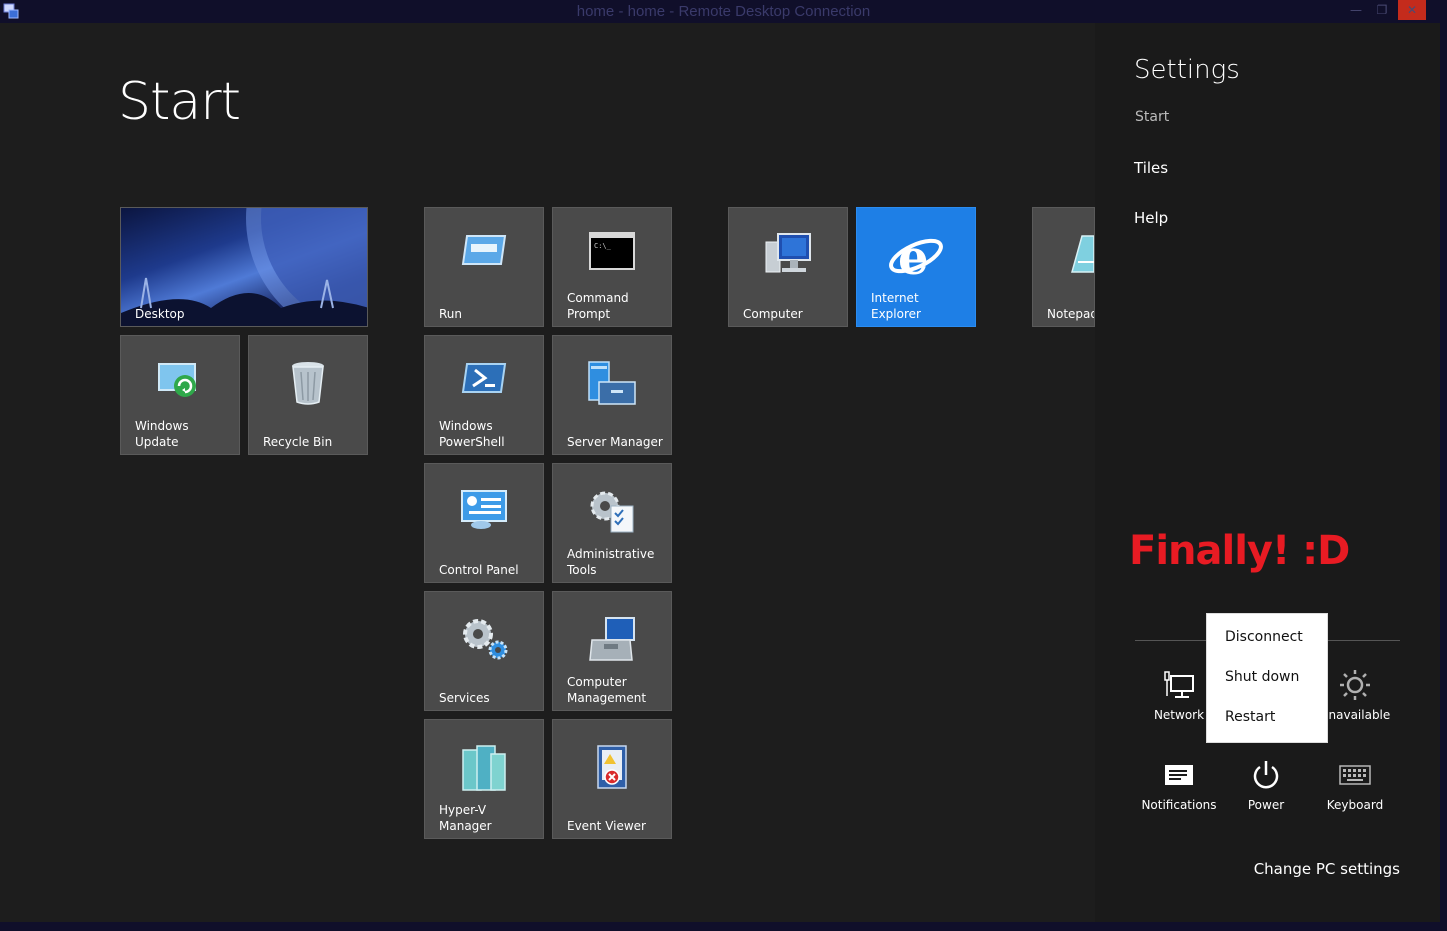 The image size is (1447, 931). I want to click on tile-event-viewer: Event Viewer, so click(612, 779).